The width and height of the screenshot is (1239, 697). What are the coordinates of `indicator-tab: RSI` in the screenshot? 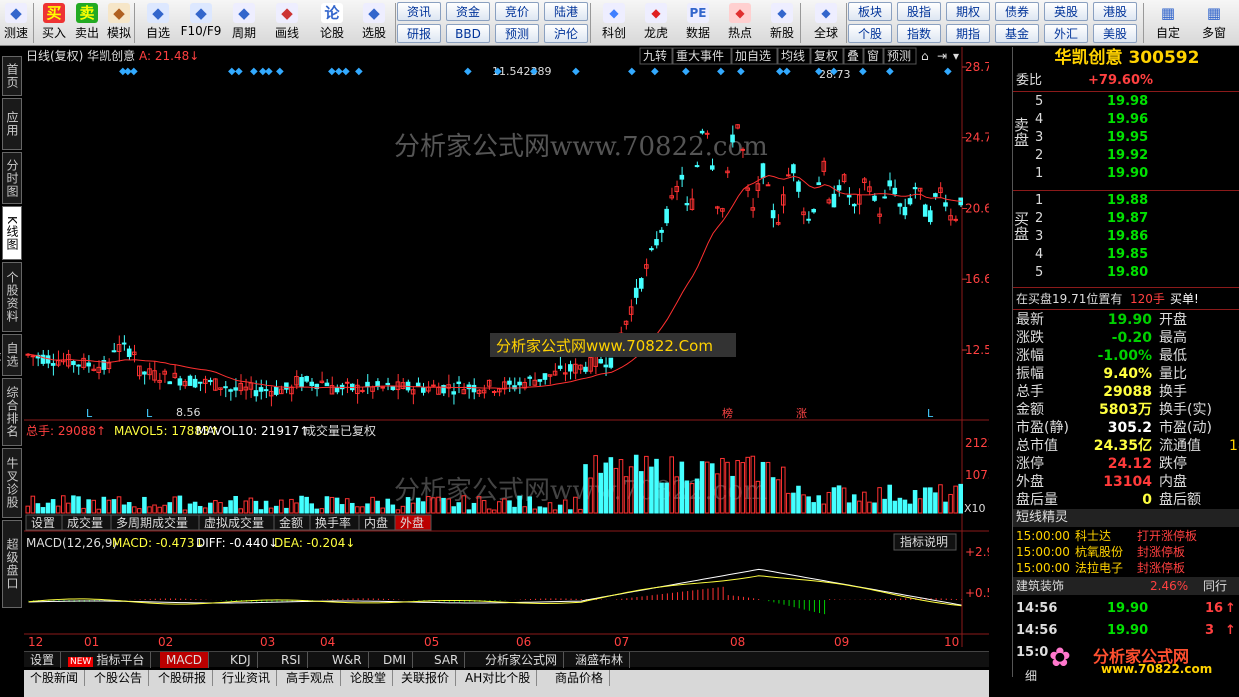 It's located at (291, 660).